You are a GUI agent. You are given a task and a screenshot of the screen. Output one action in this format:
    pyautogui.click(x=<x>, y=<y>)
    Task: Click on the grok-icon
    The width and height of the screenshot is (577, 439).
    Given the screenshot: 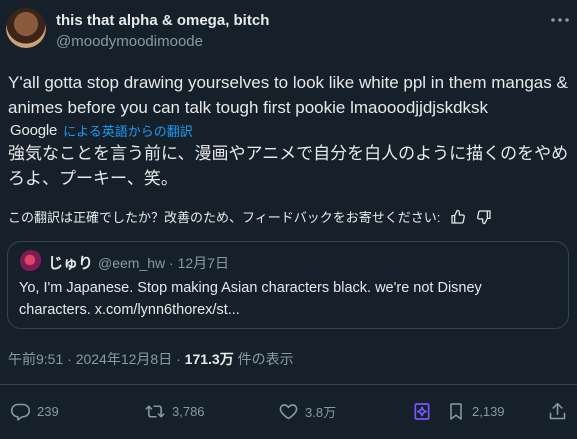 What is the action you would take?
    pyautogui.click(x=422, y=411)
    